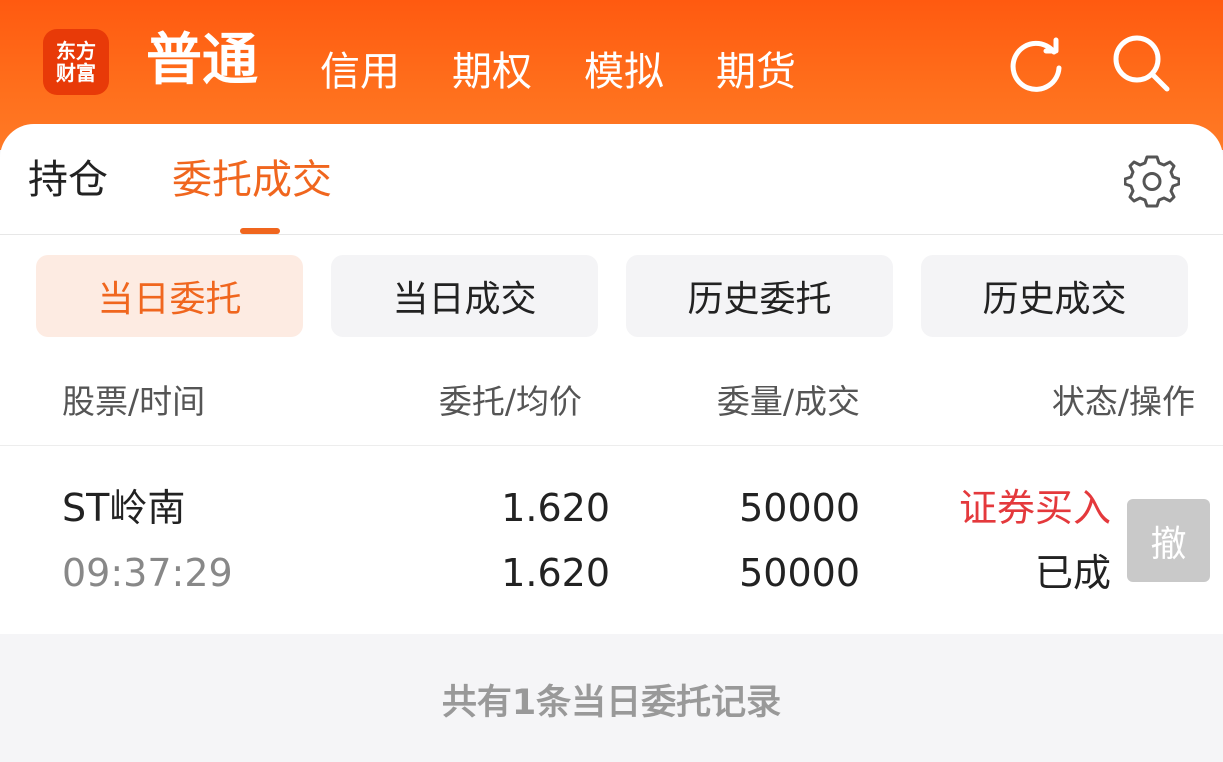 The image size is (1223, 762). What do you see at coordinates (555, 508) in the screenshot?
I see `order-price: 1.620` at bounding box center [555, 508].